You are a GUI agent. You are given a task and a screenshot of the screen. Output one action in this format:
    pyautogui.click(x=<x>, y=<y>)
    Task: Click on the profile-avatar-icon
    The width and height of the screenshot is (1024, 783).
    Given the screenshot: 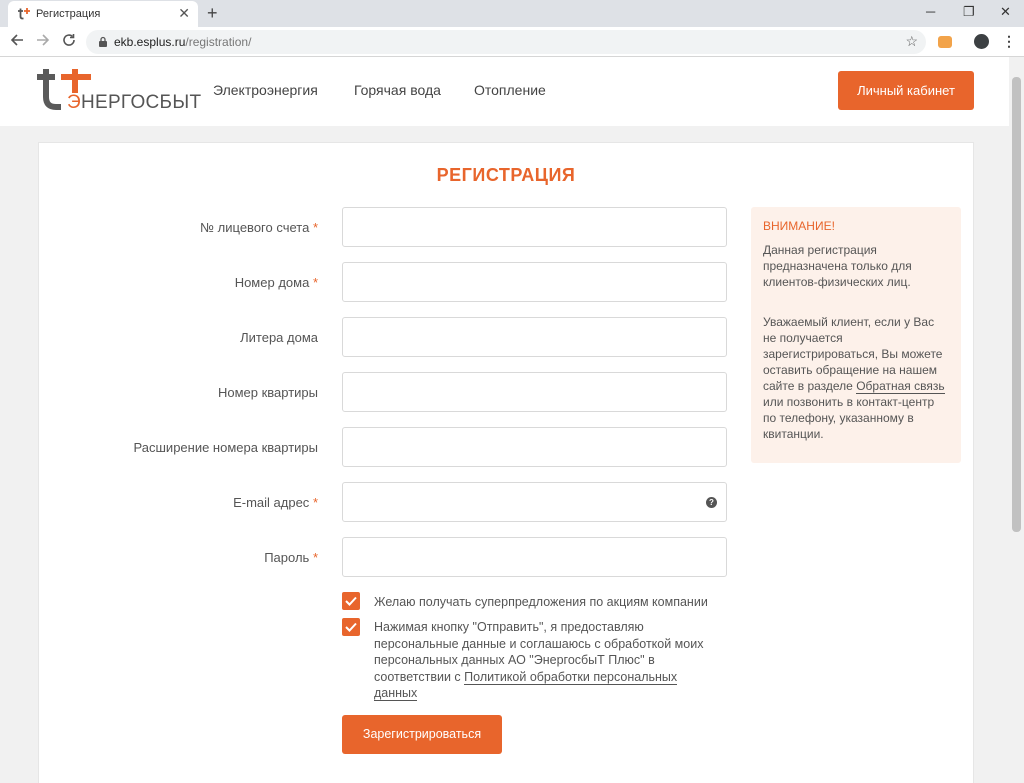 What is the action you would take?
    pyautogui.click(x=981, y=41)
    